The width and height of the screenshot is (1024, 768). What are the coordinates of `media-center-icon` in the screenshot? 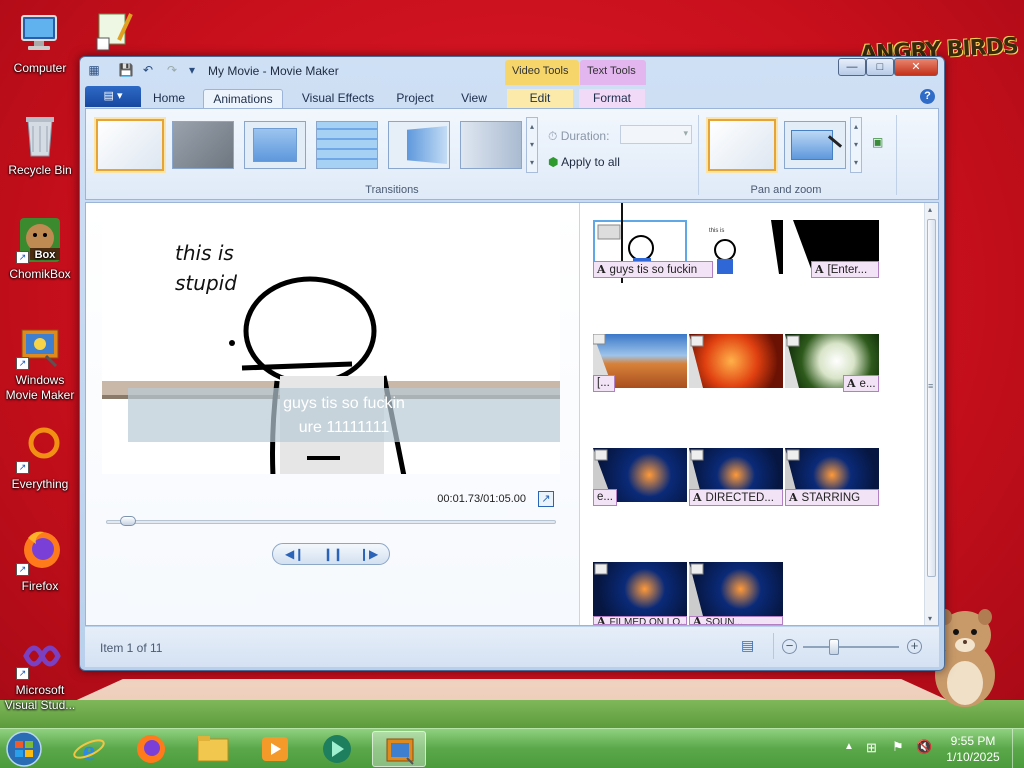 It's located at (337, 749).